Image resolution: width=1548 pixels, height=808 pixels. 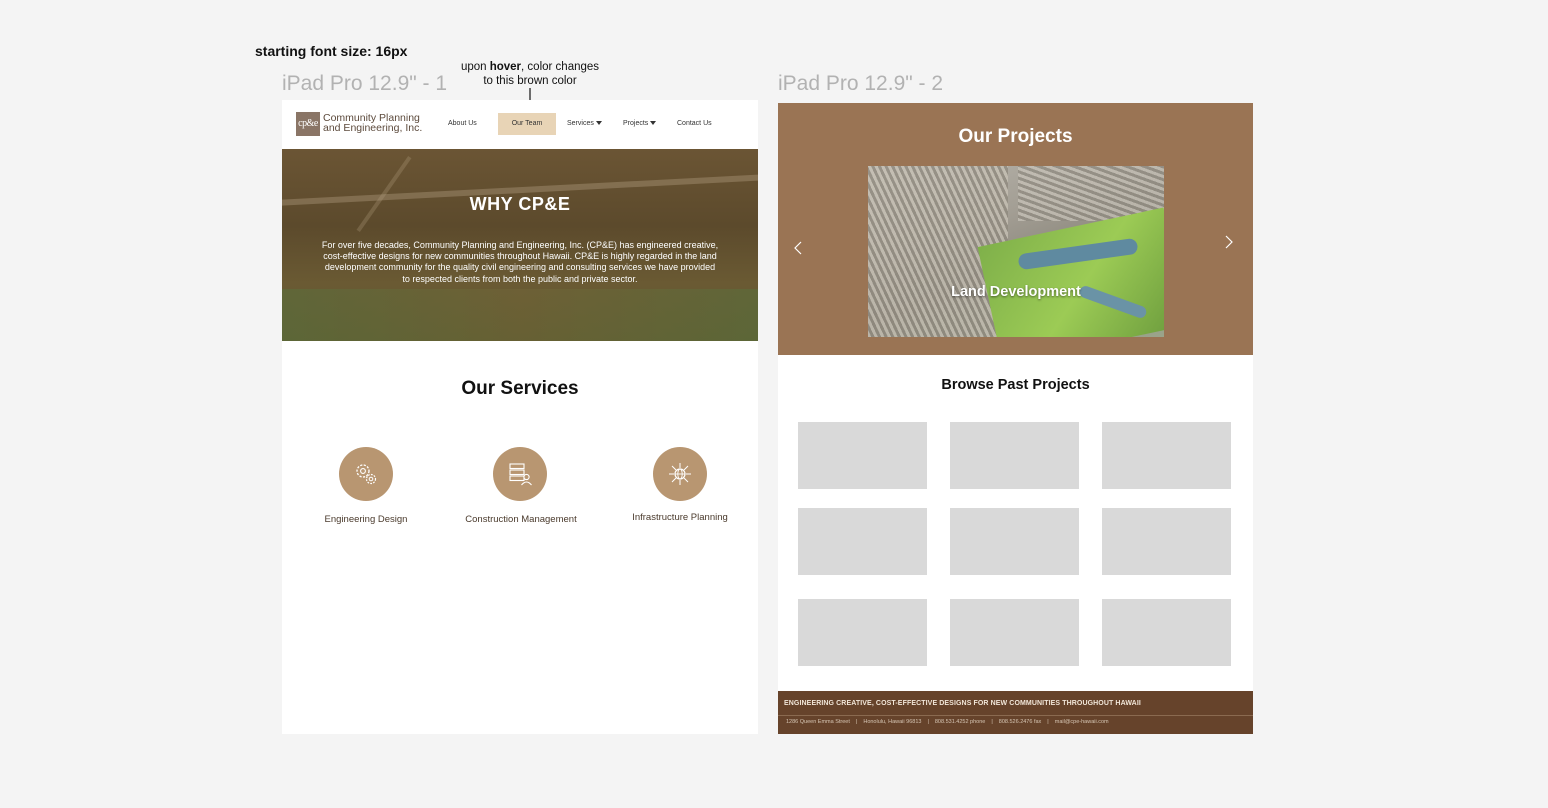 I want to click on projects-banner: Our Projects Land Development, so click(x=1015, y=229).